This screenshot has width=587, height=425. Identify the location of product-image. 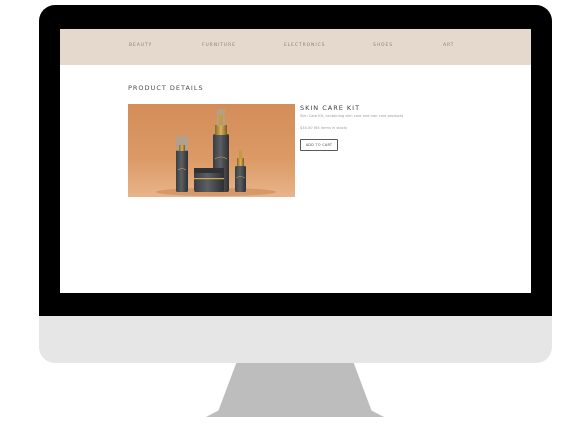
(211, 150).